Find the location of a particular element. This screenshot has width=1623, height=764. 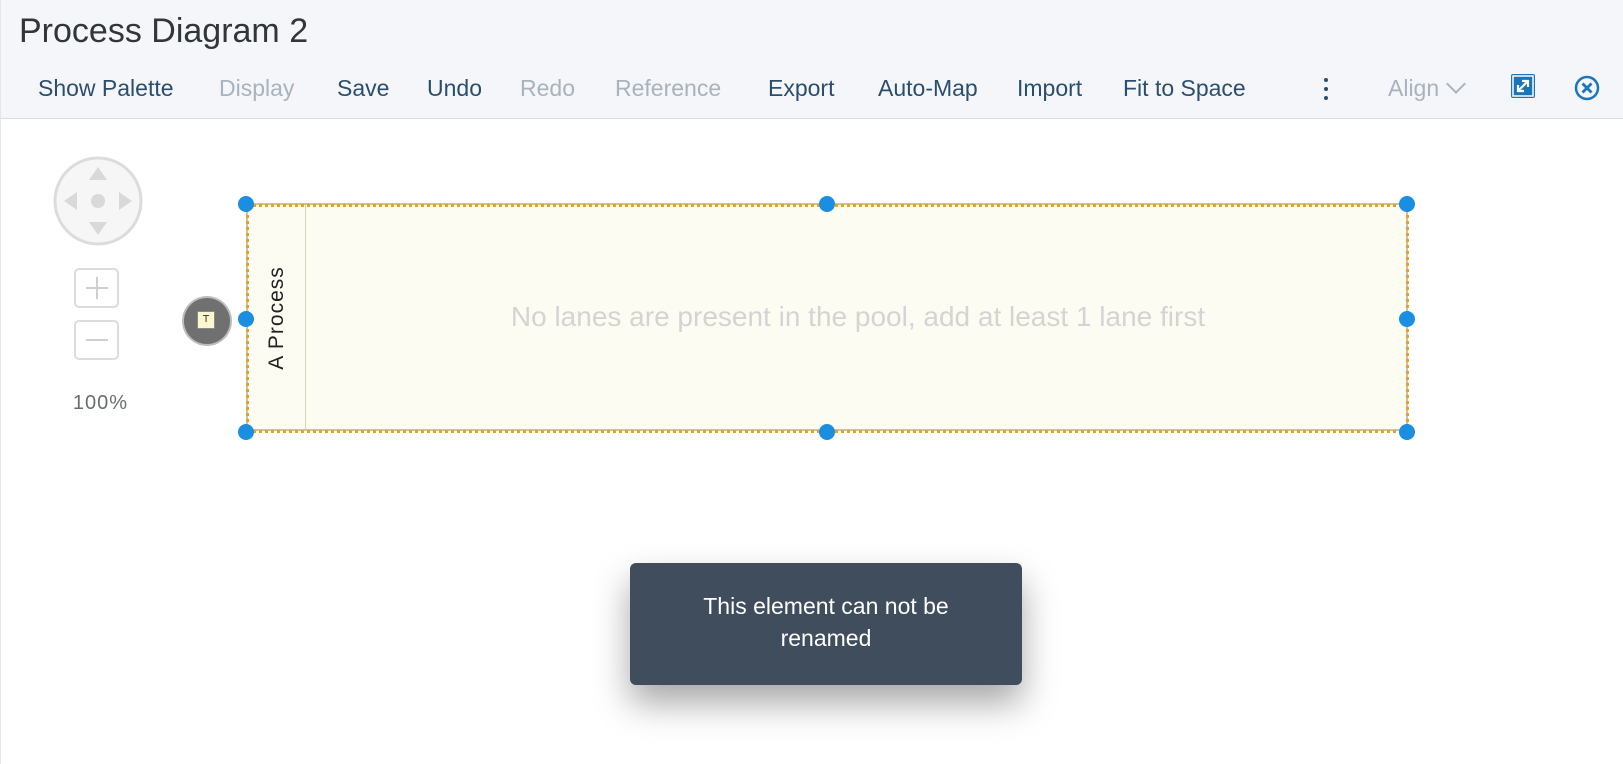

redo-button: Redo is located at coordinates (547, 88).